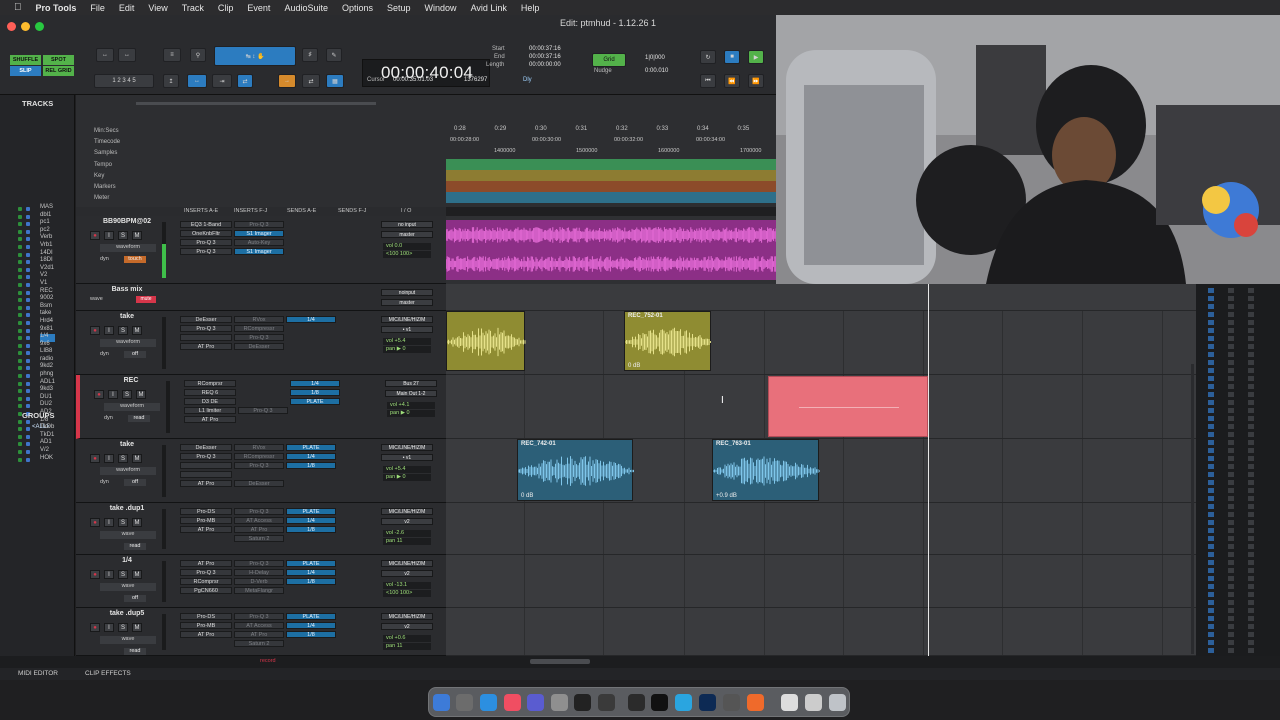  What do you see at coordinates (171, 81) in the screenshot?
I see `trim-left-icon: ↥` at bounding box center [171, 81].